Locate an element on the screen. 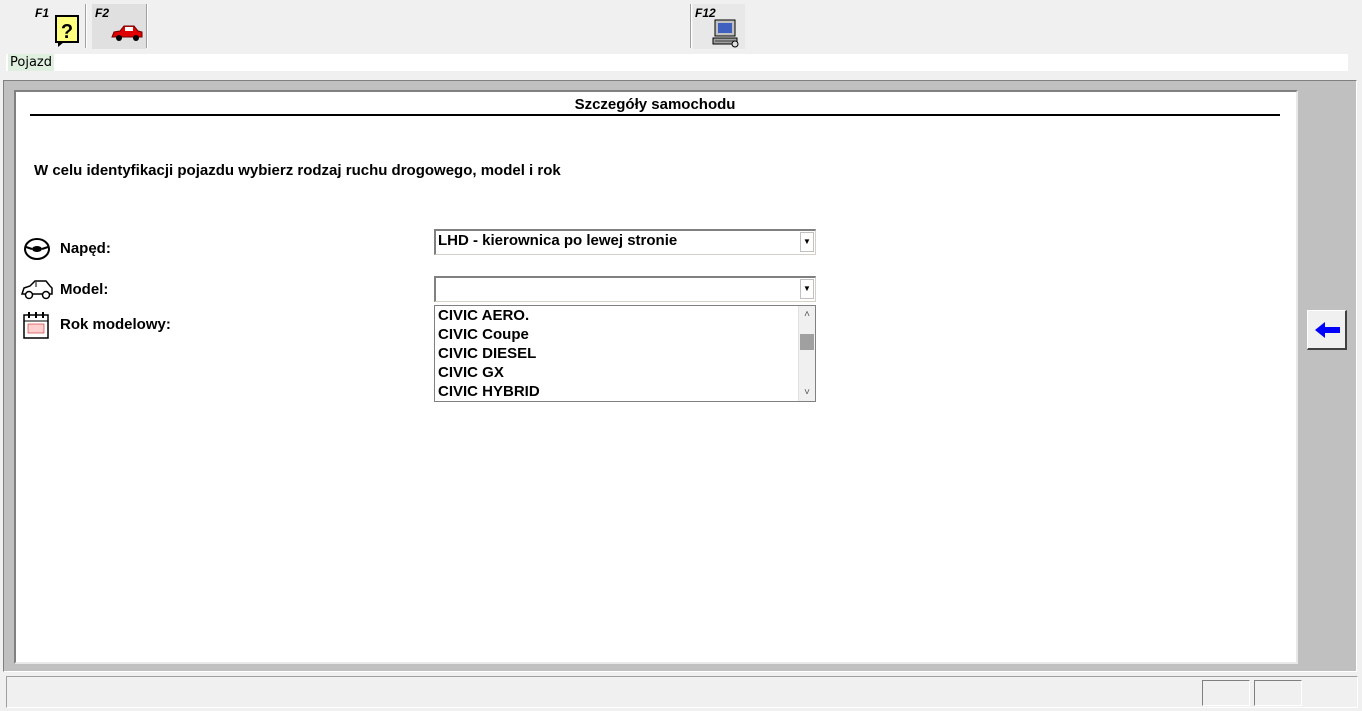  page-title: Szczegóły samochodu is located at coordinates (655, 104).